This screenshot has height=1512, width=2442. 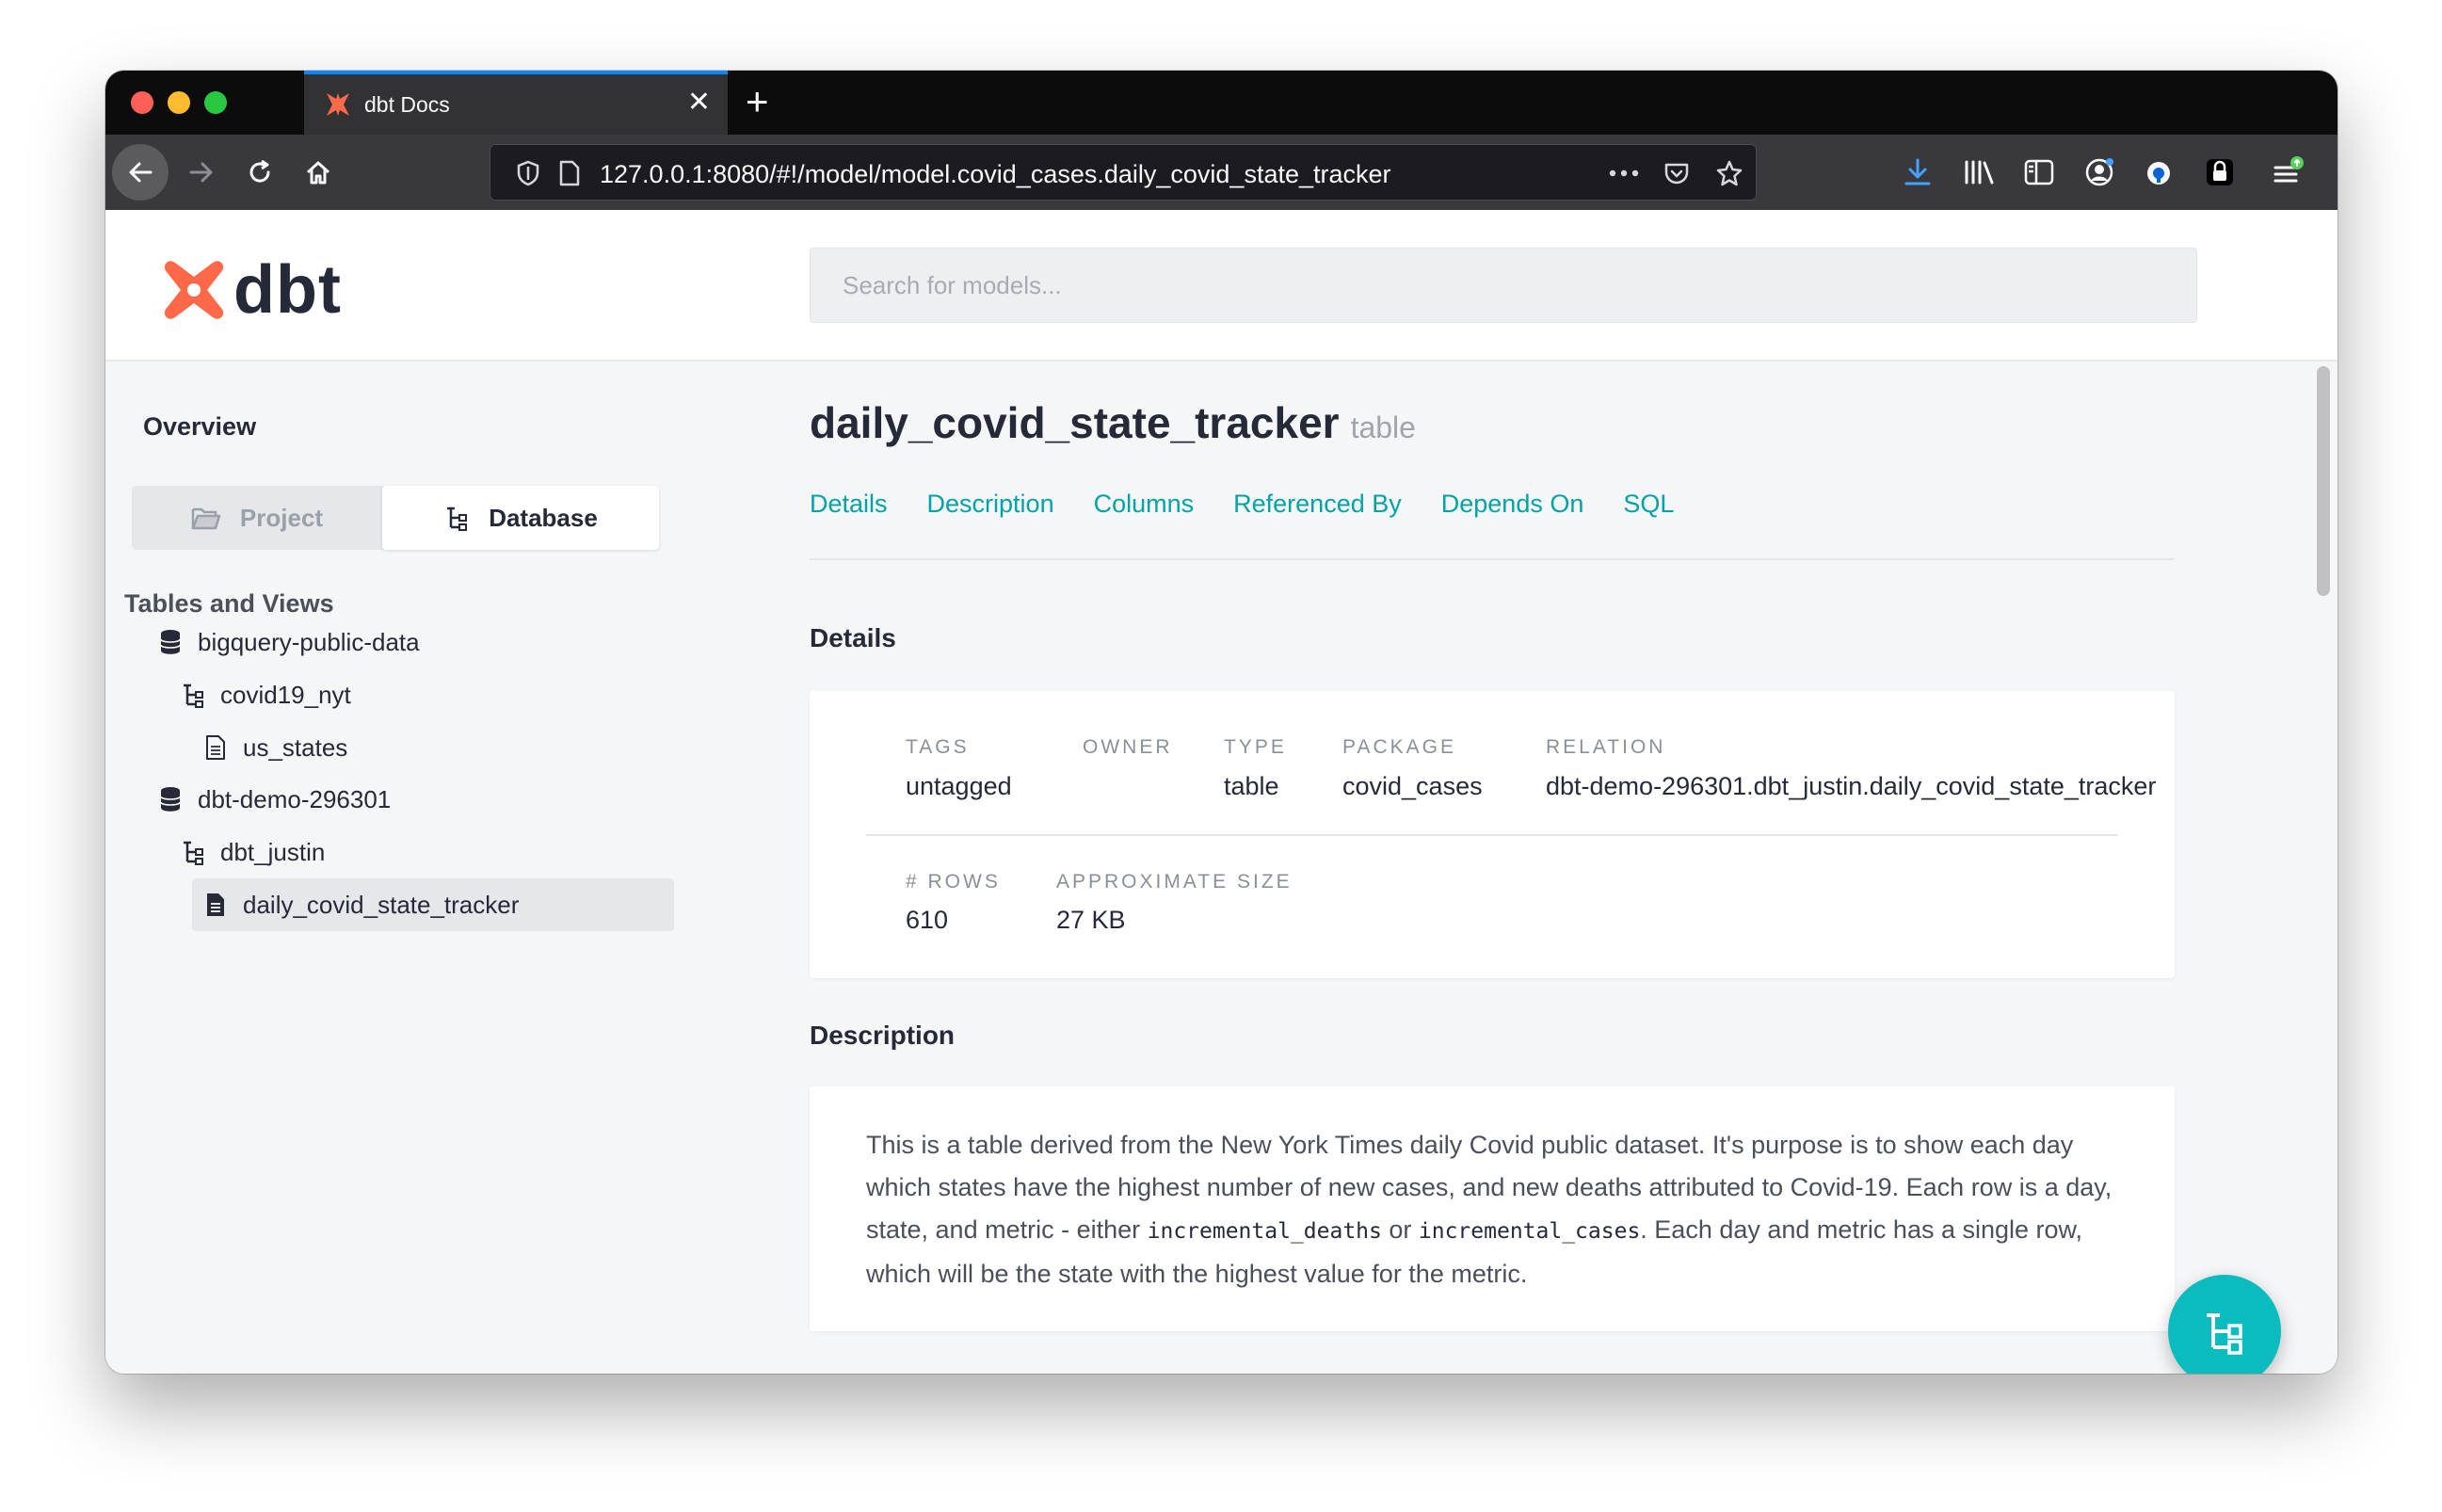 What do you see at coordinates (516, 103) in the screenshot?
I see `browser-tab-active: dbt Docs ✕` at bounding box center [516, 103].